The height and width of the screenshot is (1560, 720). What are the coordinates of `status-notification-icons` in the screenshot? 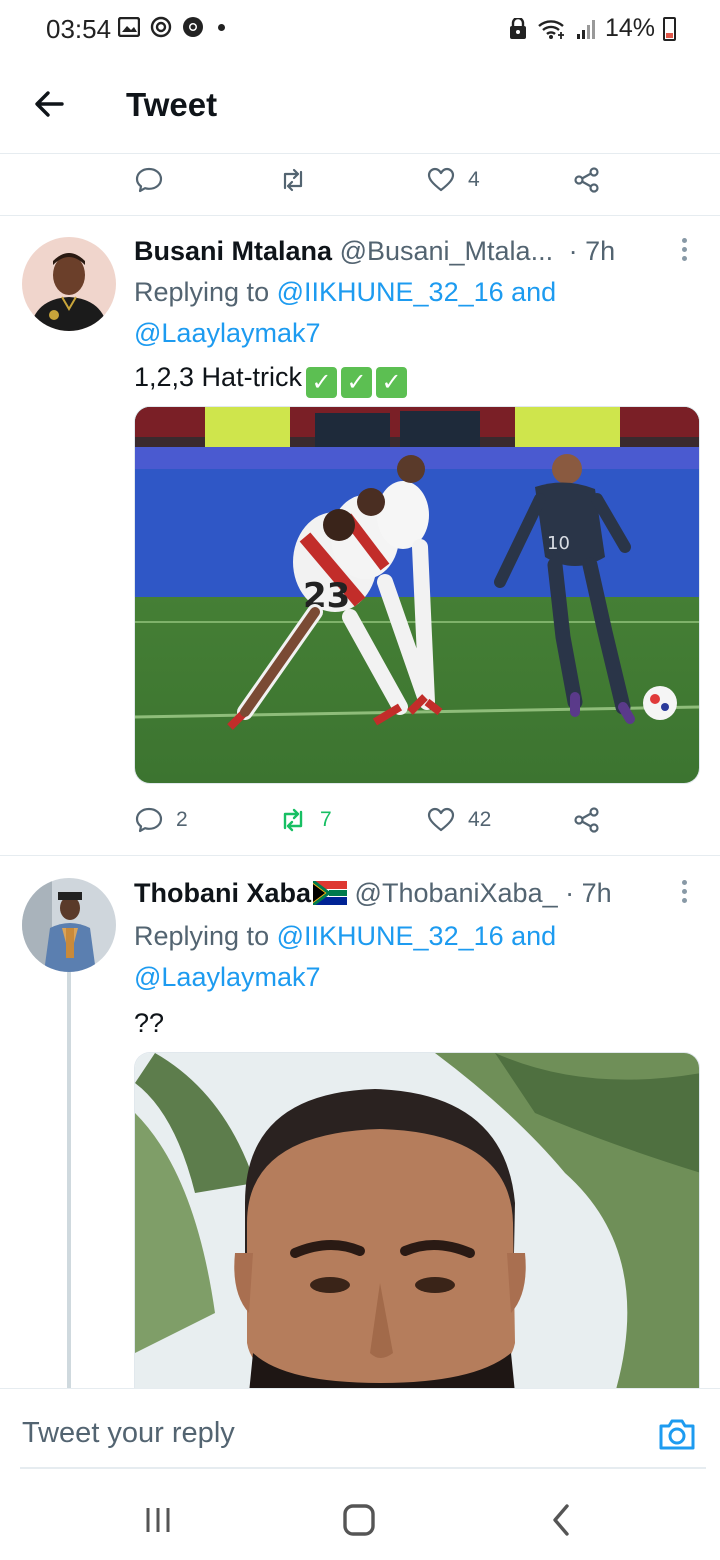 It's located at (171, 27).